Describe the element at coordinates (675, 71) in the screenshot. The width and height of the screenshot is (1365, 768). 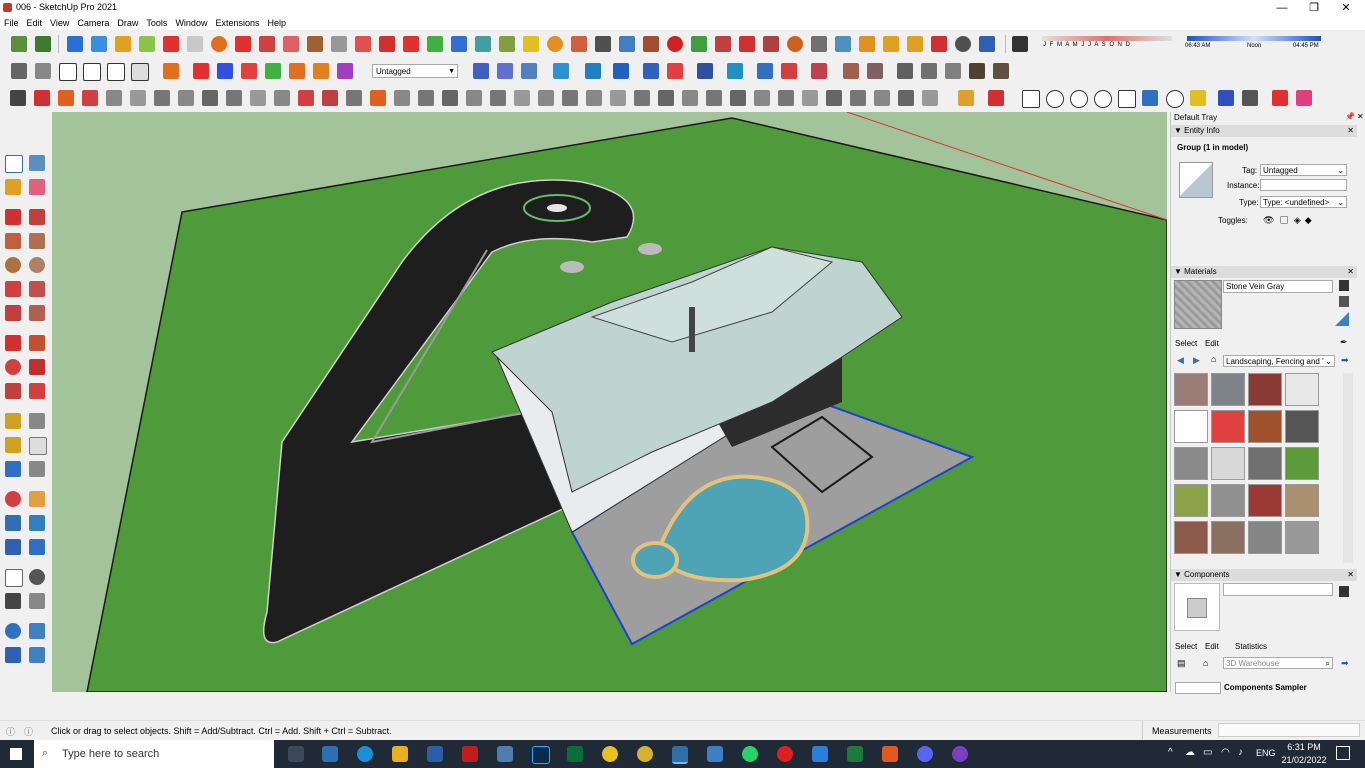
I see `arrows-icon` at that location.